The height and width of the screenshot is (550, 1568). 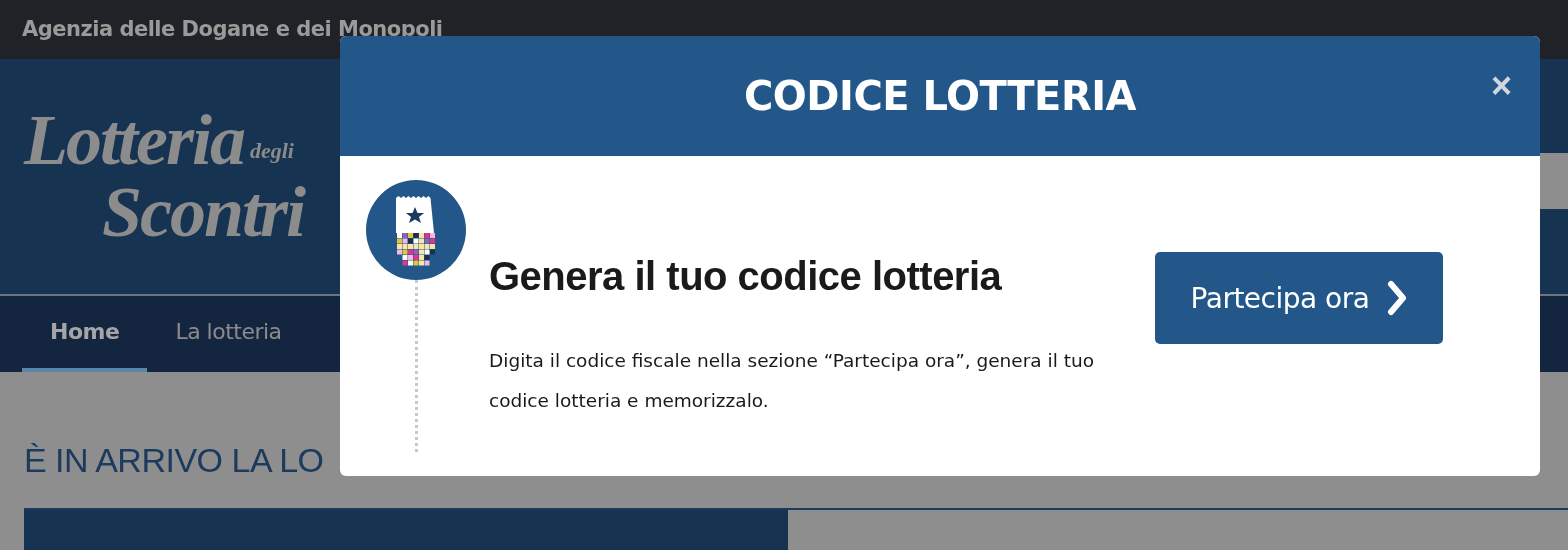 What do you see at coordinates (134, 140) in the screenshot?
I see `logo-text: Lotteria` at bounding box center [134, 140].